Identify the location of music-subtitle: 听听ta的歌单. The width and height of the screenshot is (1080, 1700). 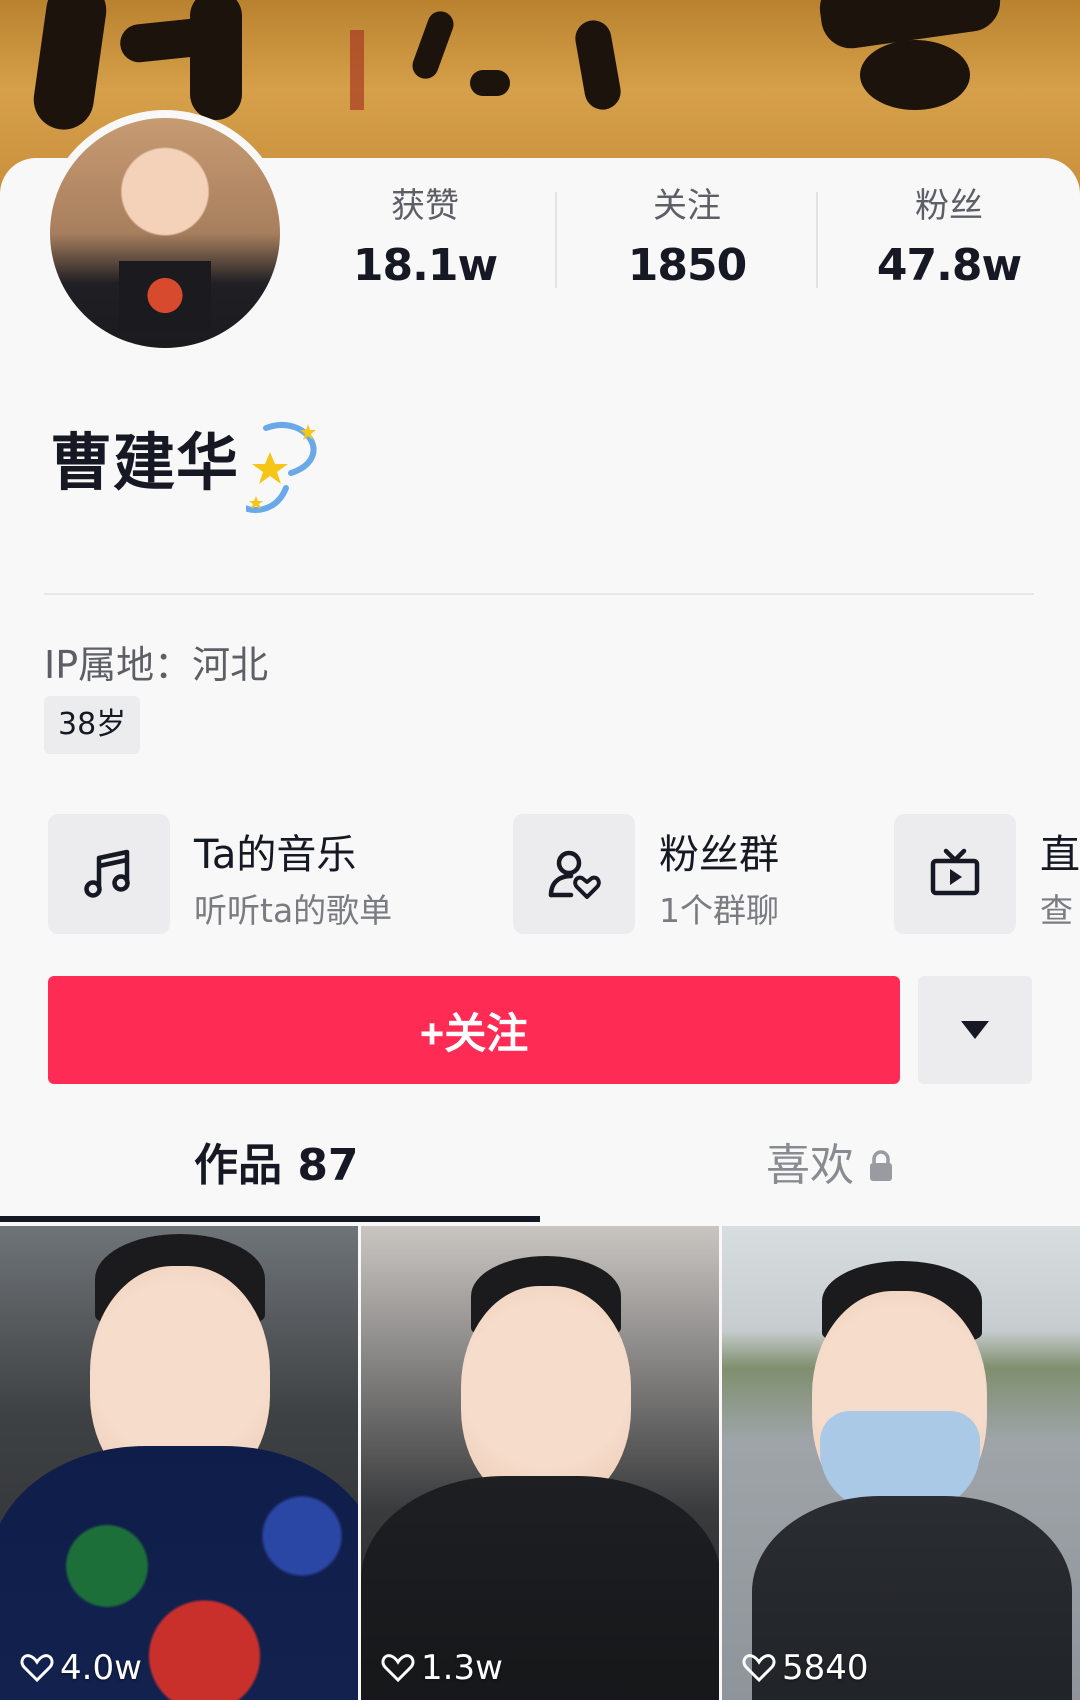
(293, 910).